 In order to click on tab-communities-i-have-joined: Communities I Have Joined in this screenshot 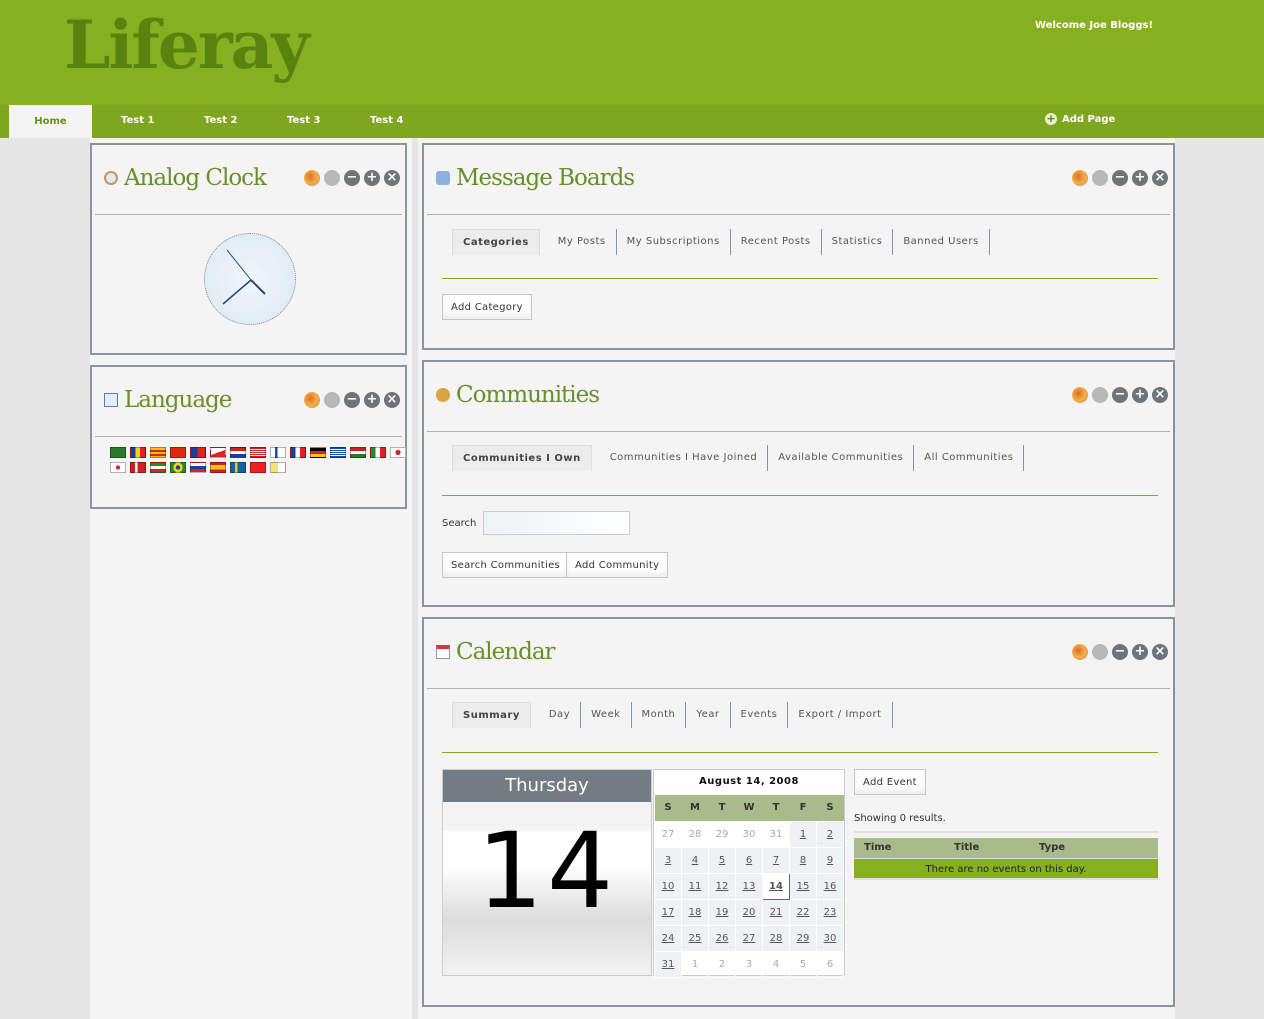, I will do `click(684, 458)`.